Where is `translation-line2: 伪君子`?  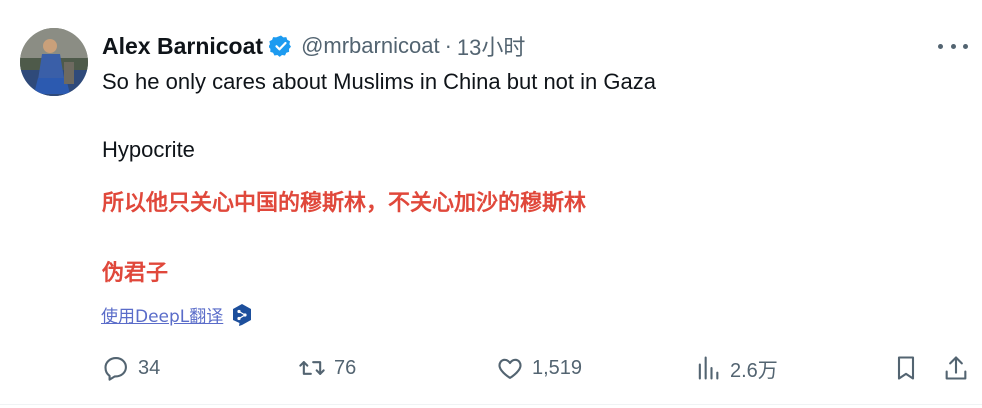
translation-line2: 伪君子 is located at coordinates (135, 273).